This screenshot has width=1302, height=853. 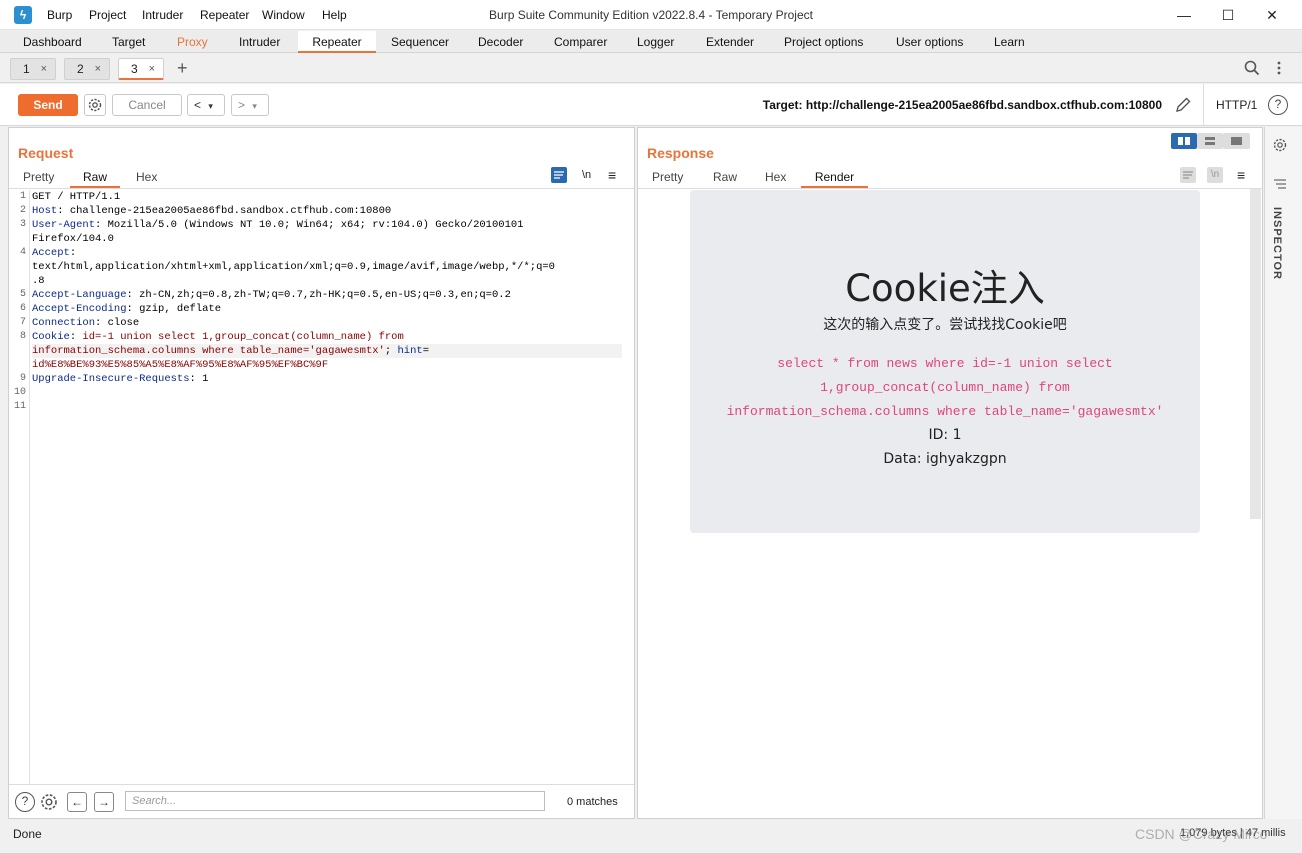 What do you see at coordinates (59, 15) in the screenshot?
I see `menu-burp: Burp` at bounding box center [59, 15].